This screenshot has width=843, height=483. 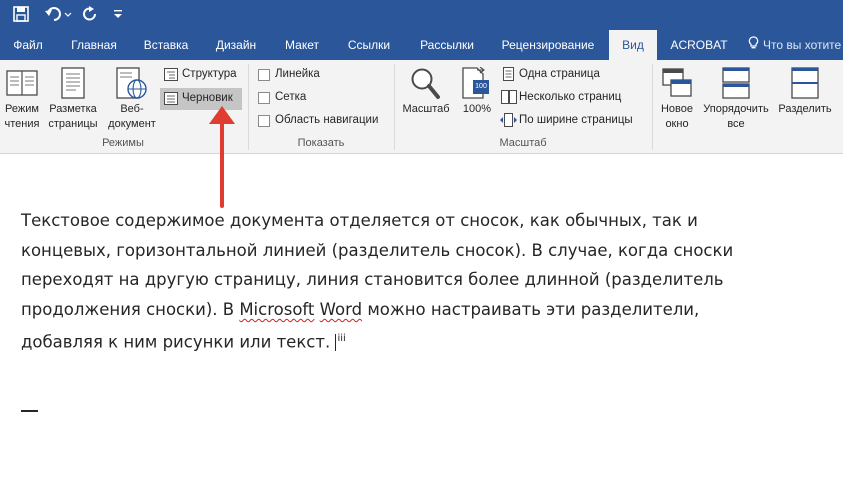 What do you see at coordinates (699, 45) in the screenshot?
I see `tab-acrobat: ACROBAT` at bounding box center [699, 45].